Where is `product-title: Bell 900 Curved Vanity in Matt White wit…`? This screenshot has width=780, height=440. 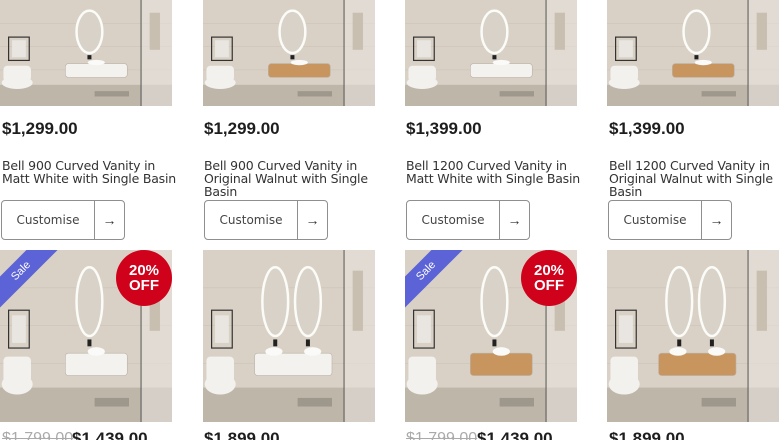
product-title: Bell 900 Curved Vanity in Matt White wit… is located at coordinates (89, 172).